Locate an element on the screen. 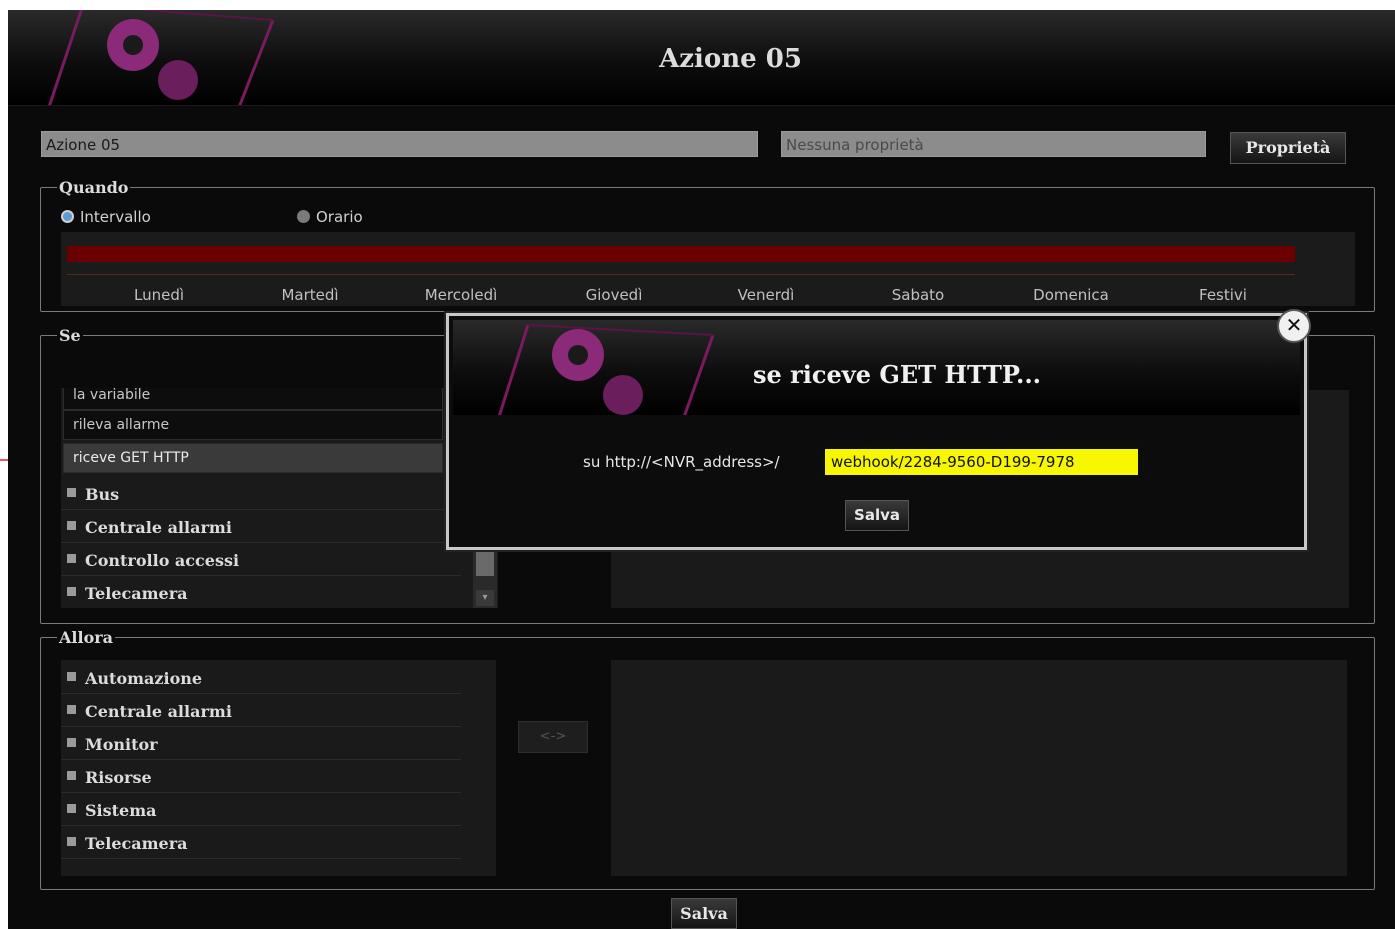 The image size is (1395, 929). allora-selected-panel is located at coordinates (979, 768).